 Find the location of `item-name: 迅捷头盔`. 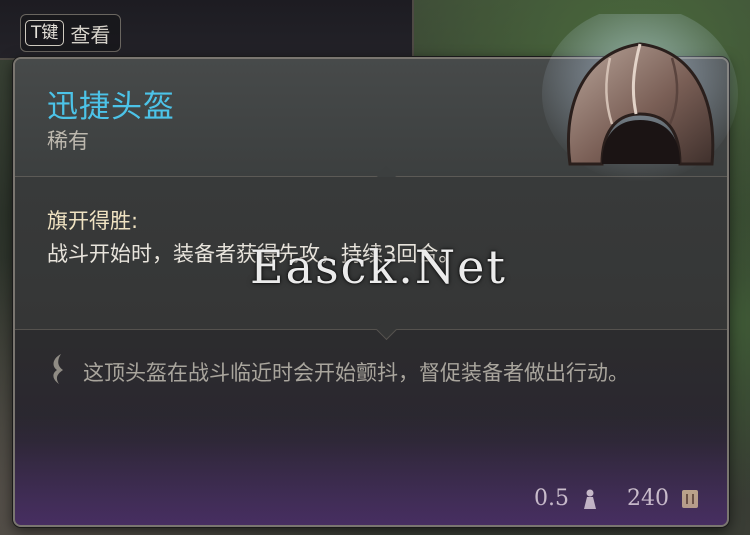

item-name: 迅捷头盔 is located at coordinates (111, 107).